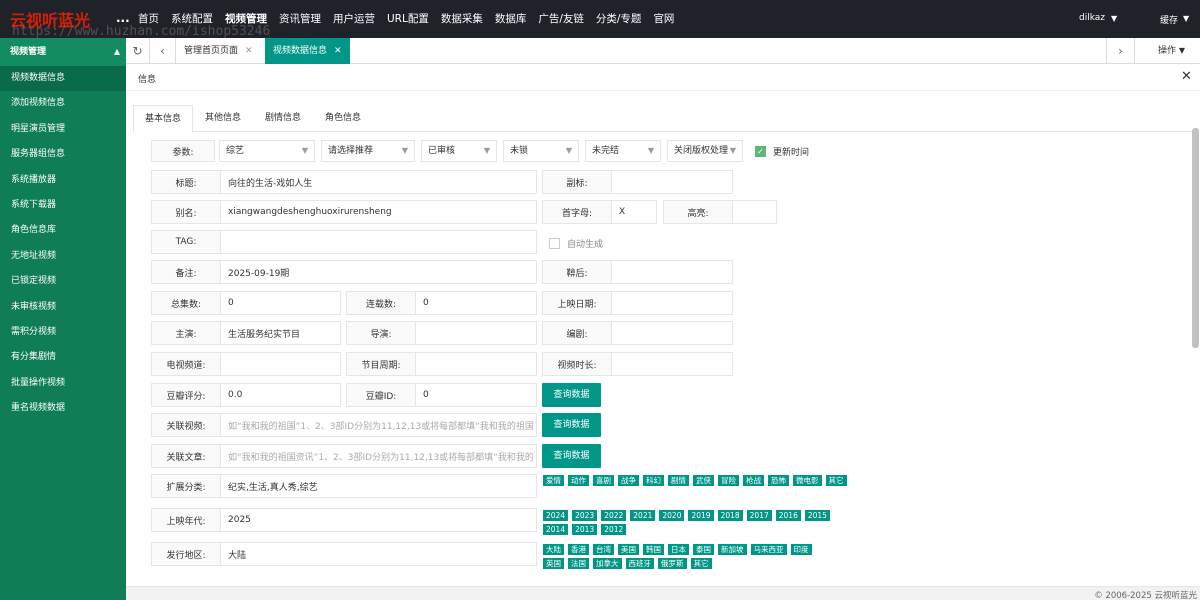 Image resolution: width=1200 pixels, height=600 pixels. Describe the element at coordinates (730, 515) in the screenshot. I see `year-tag: 2018` at that location.